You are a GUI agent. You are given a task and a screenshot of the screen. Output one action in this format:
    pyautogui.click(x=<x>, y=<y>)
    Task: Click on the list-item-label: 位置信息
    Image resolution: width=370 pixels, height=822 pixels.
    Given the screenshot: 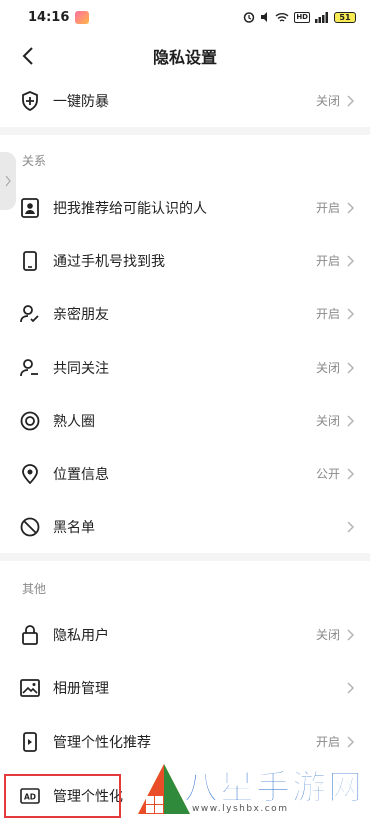 What is the action you would take?
    pyautogui.click(x=81, y=474)
    